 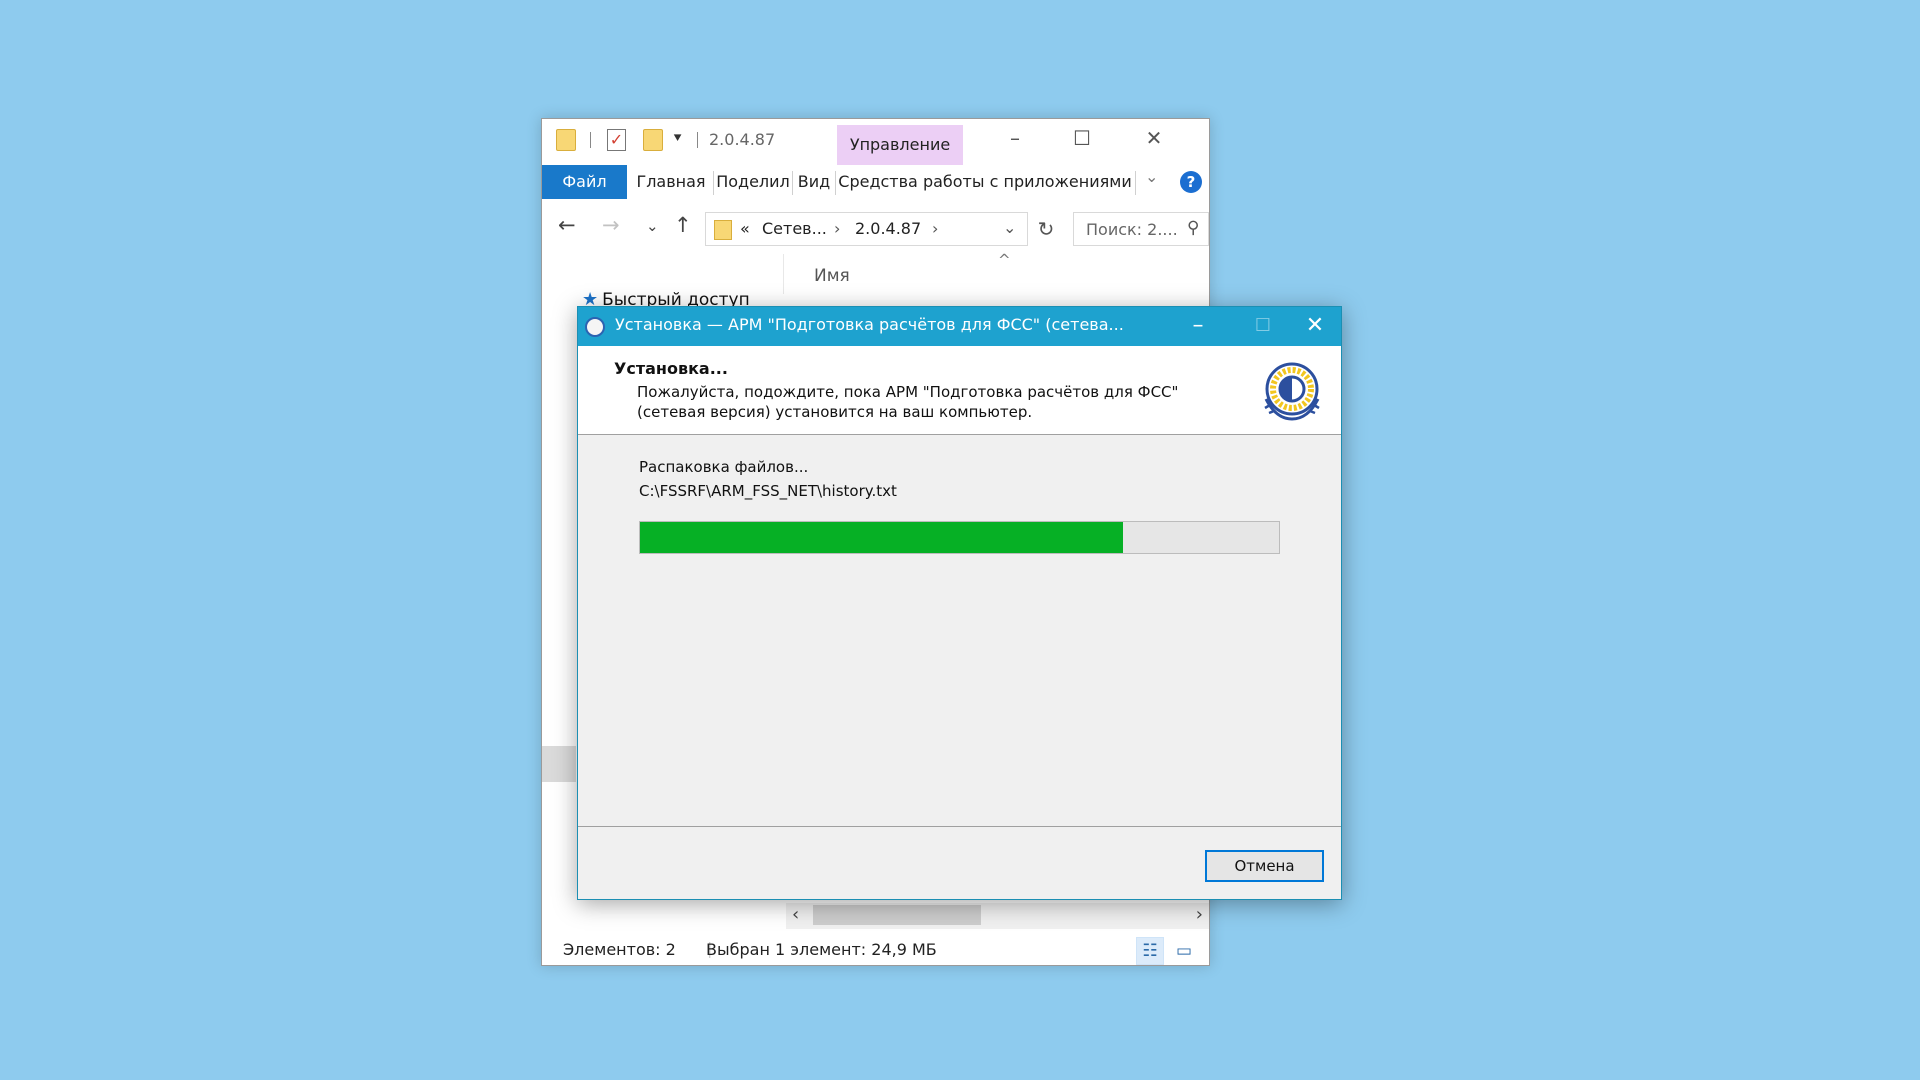 I want to click on status-item-count: Элементов: 2, so click(x=619, y=949).